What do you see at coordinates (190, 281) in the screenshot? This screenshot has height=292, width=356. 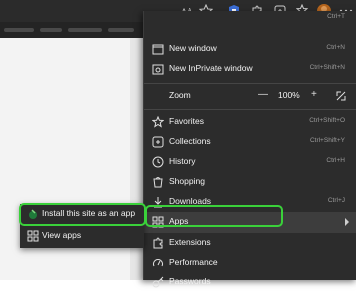 I see `menu-item-label: Passwords` at bounding box center [190, 281].